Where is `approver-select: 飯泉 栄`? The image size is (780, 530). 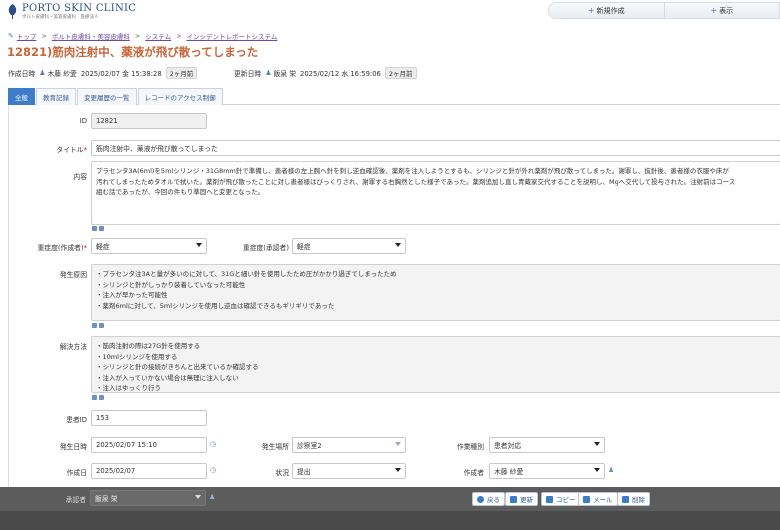
approver-select: 飯泉 栄 is located at coordinates (148, 498).